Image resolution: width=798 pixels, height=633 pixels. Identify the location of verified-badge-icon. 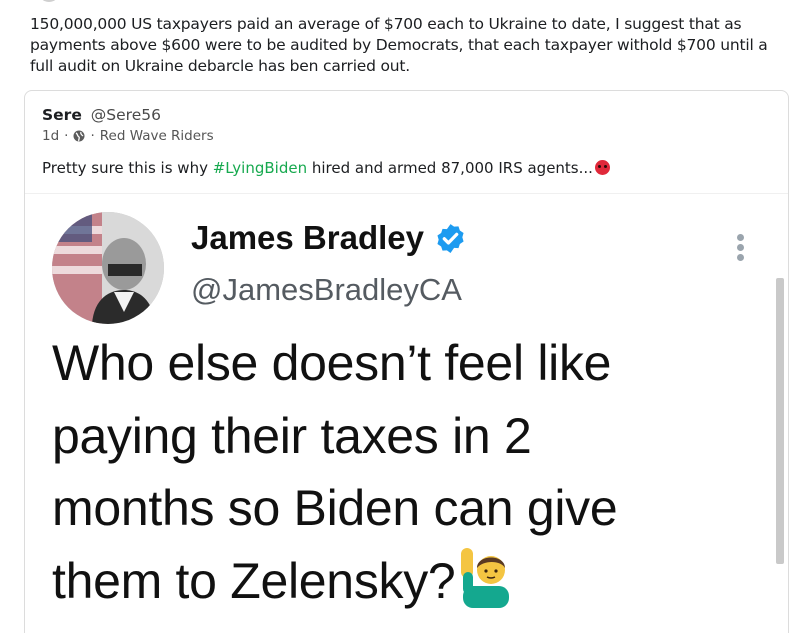
(450, 238).